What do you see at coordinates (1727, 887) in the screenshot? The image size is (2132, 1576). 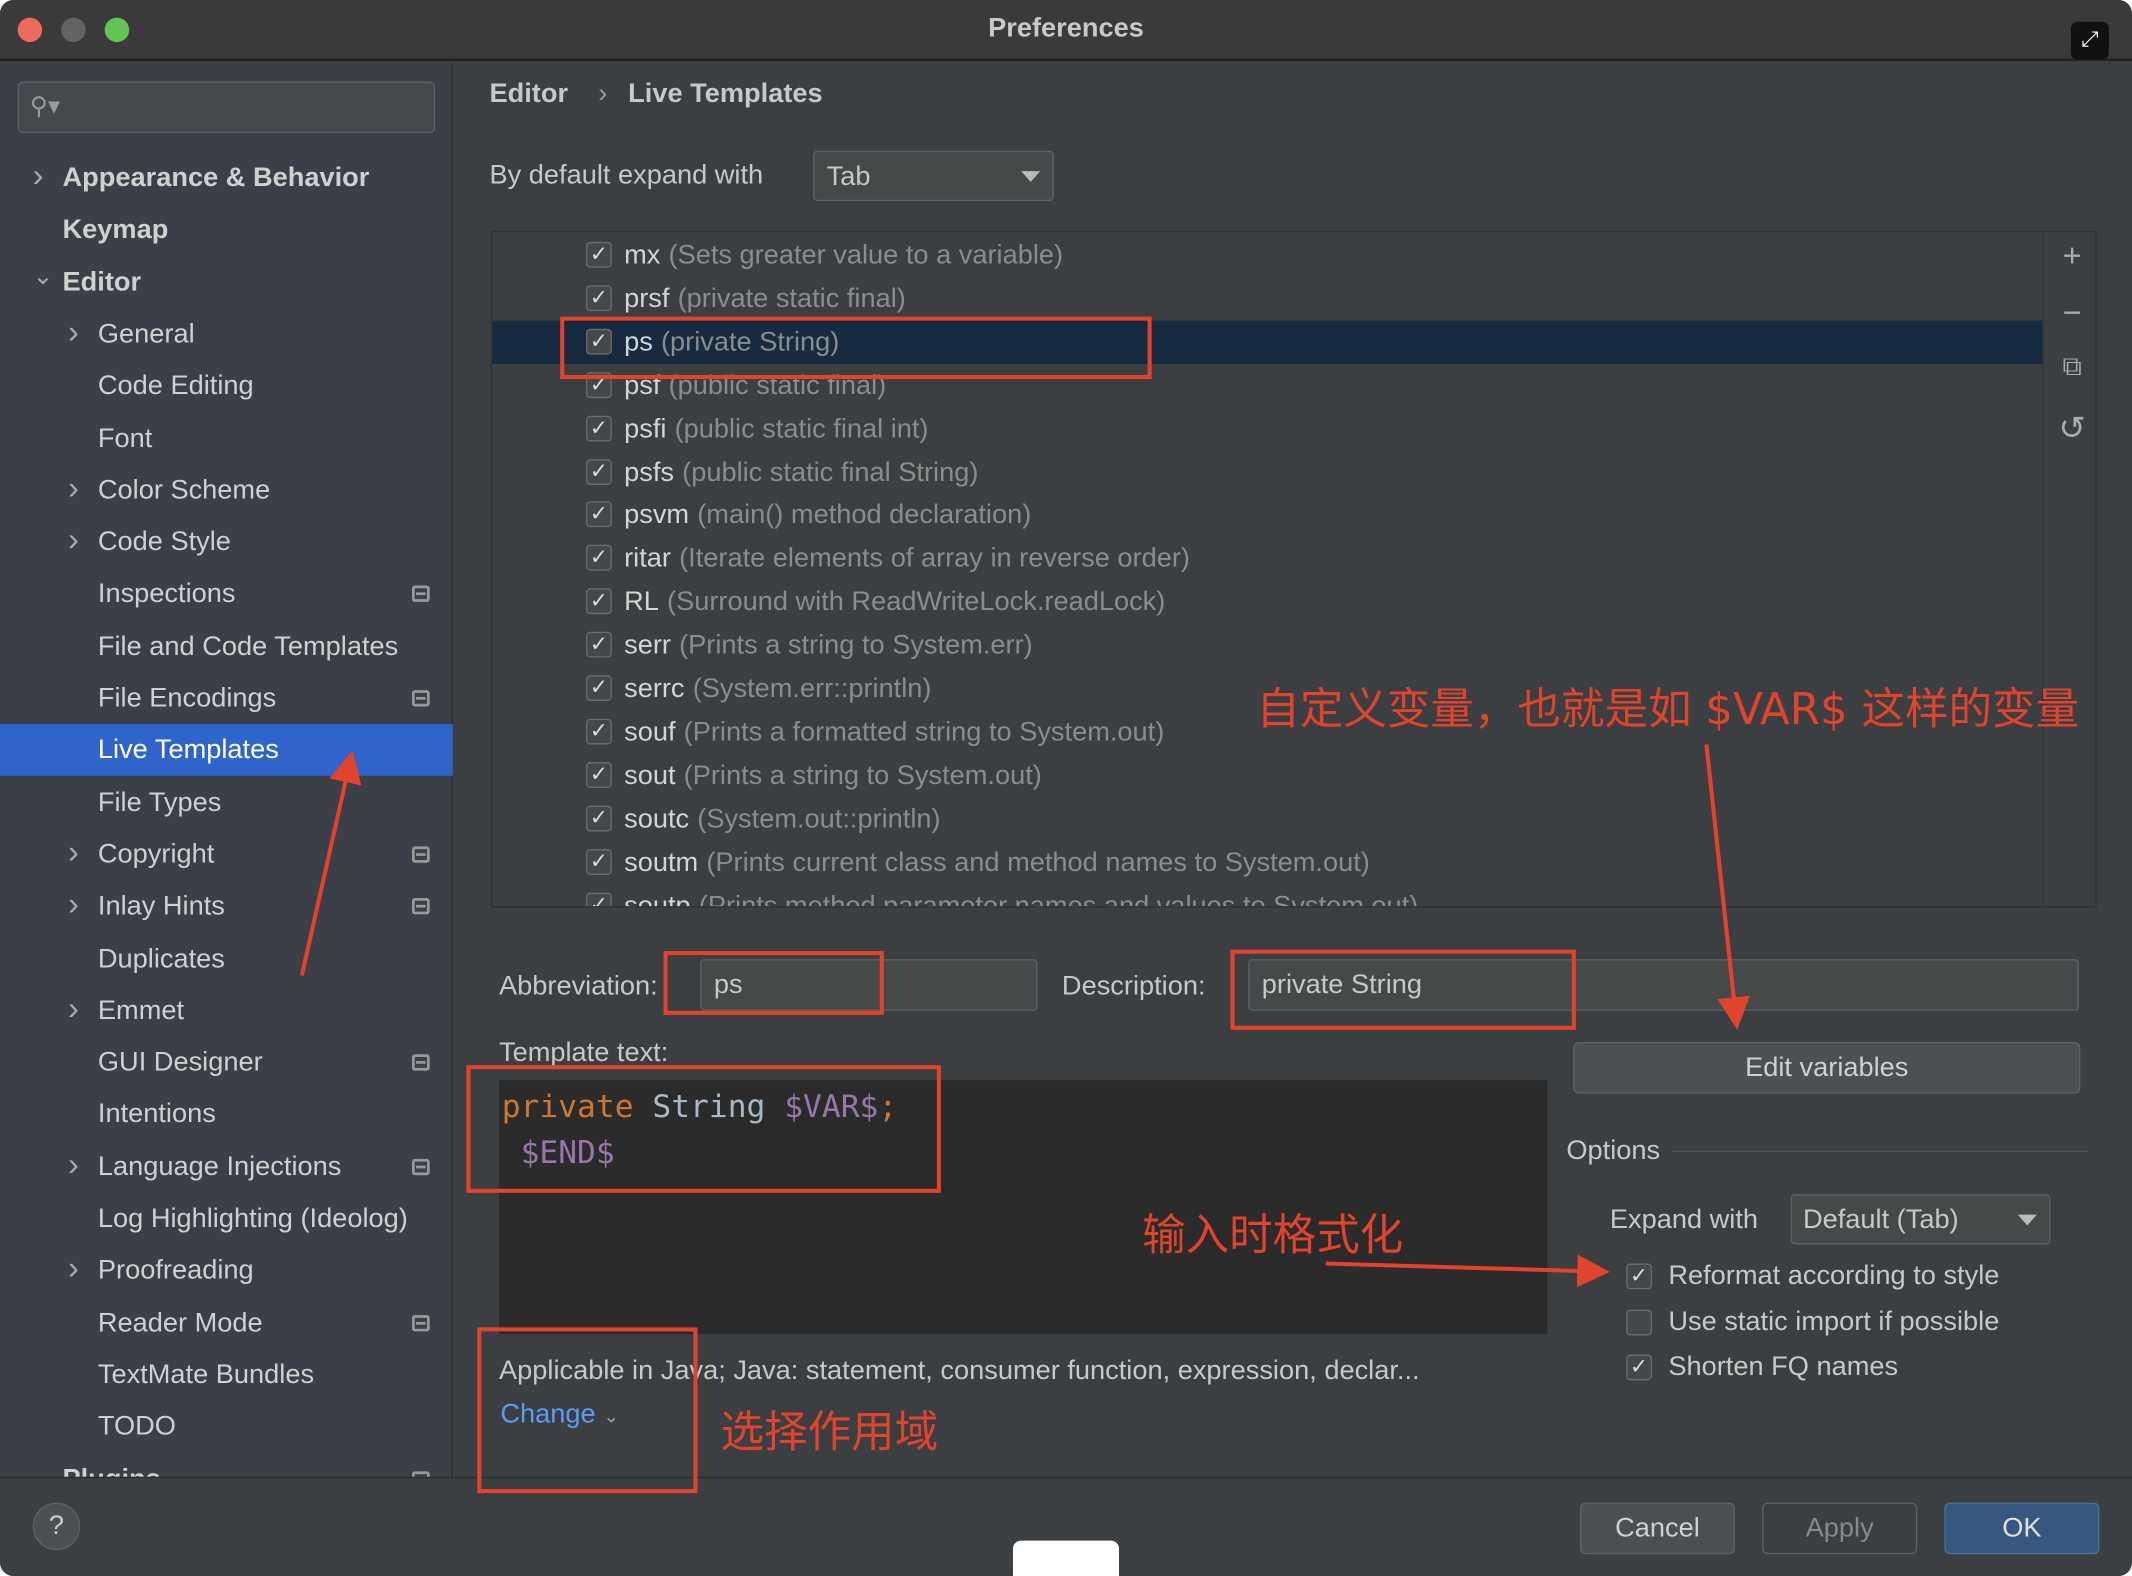 I see `arrow-to-edit-variables` at bounding box center [1727, 887].